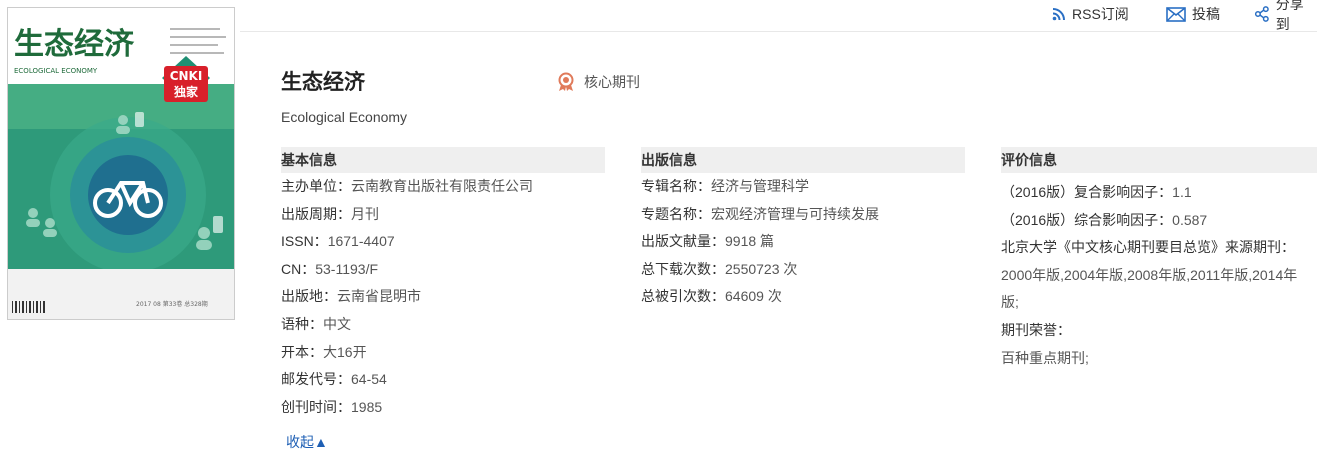  I want to click on info-label: ISSN：, so click(304, 241).